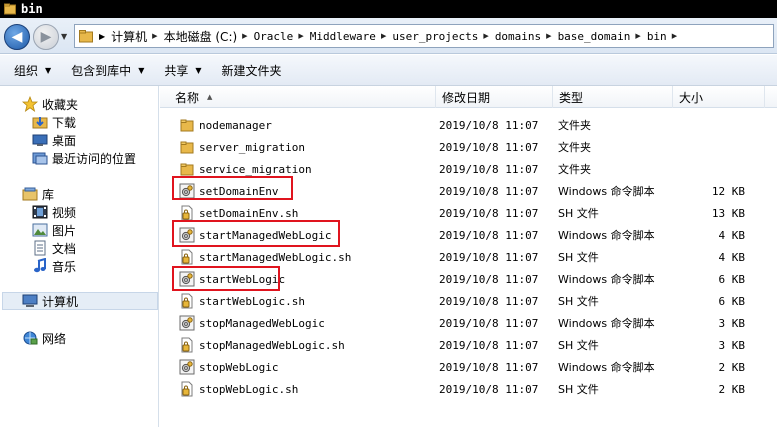 Image resolution: width=777 pixels, height=427 pixels. Describe the element at coordinates (54, 266) in the screenshot. I see `nav-music: 音乐` at that location.